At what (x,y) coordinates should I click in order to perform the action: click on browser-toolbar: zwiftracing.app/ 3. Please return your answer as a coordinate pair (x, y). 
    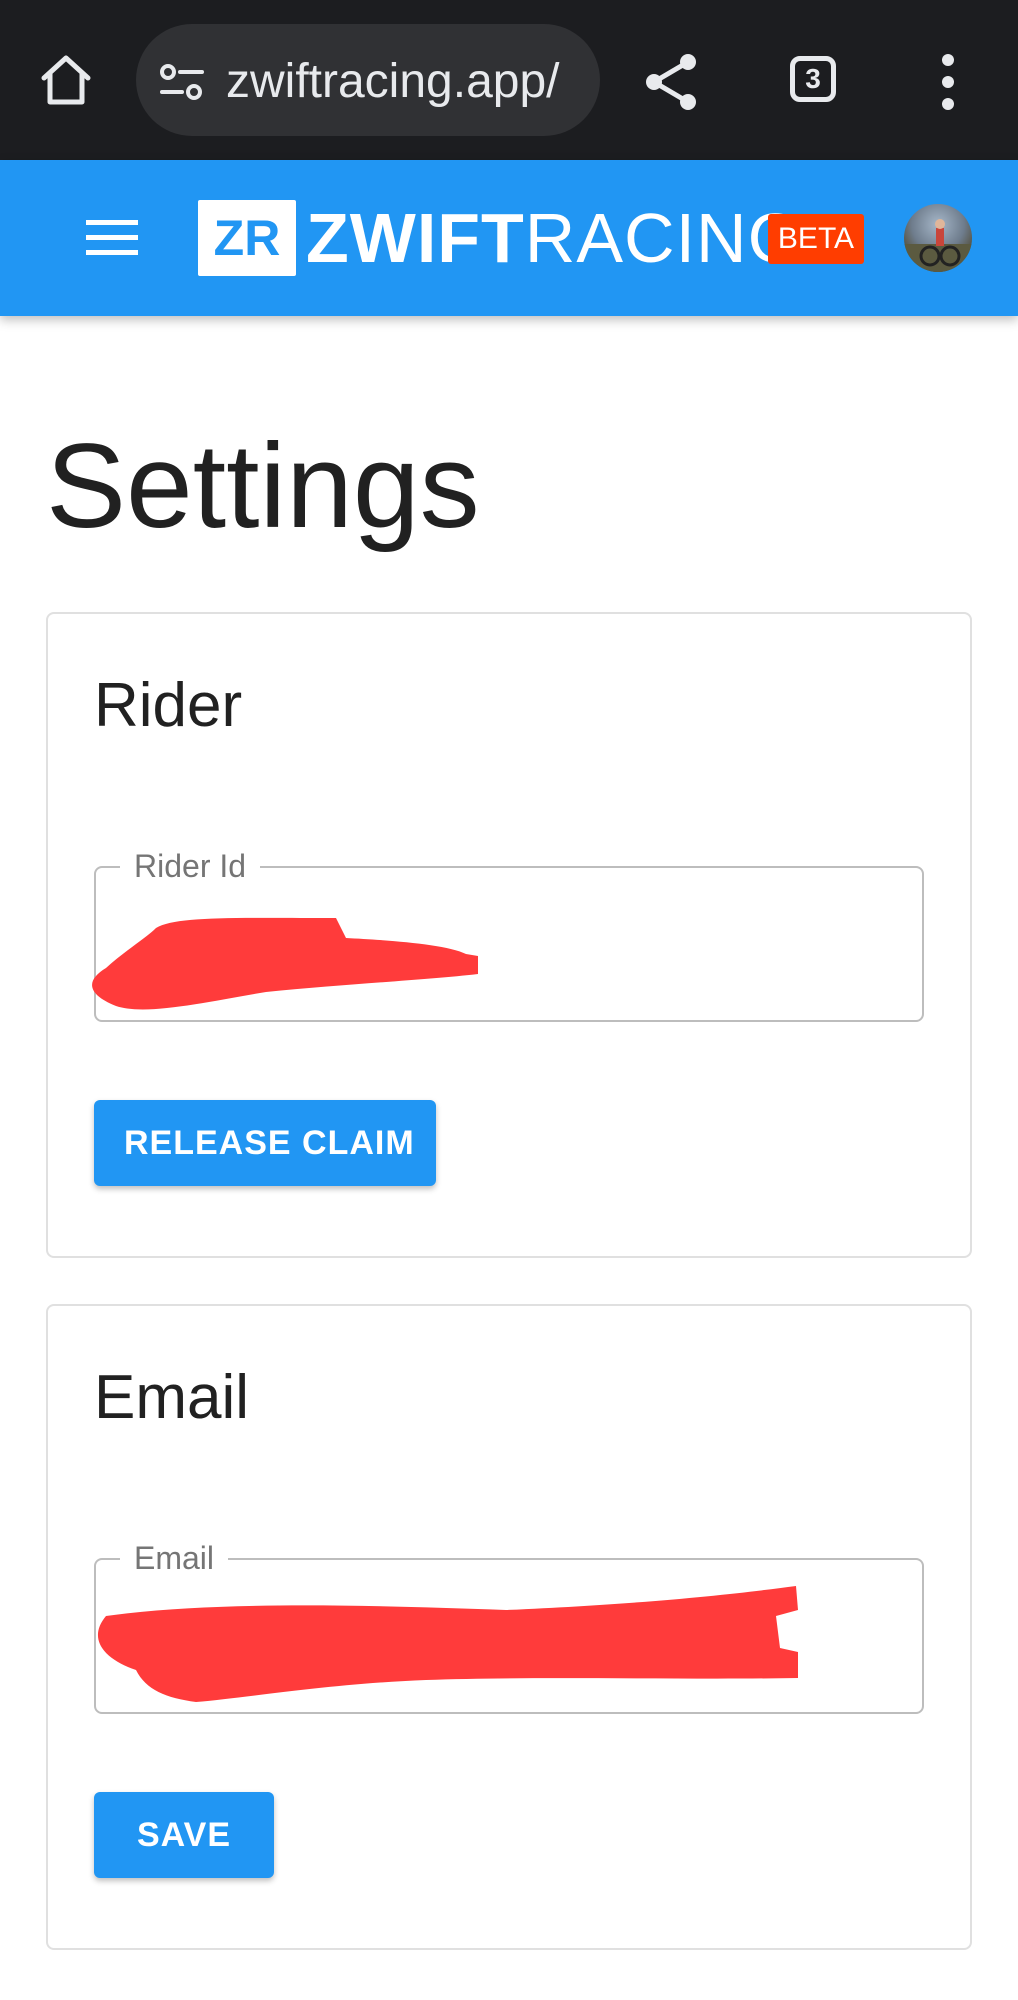
    Looking at the image, I should click on (509, 80).